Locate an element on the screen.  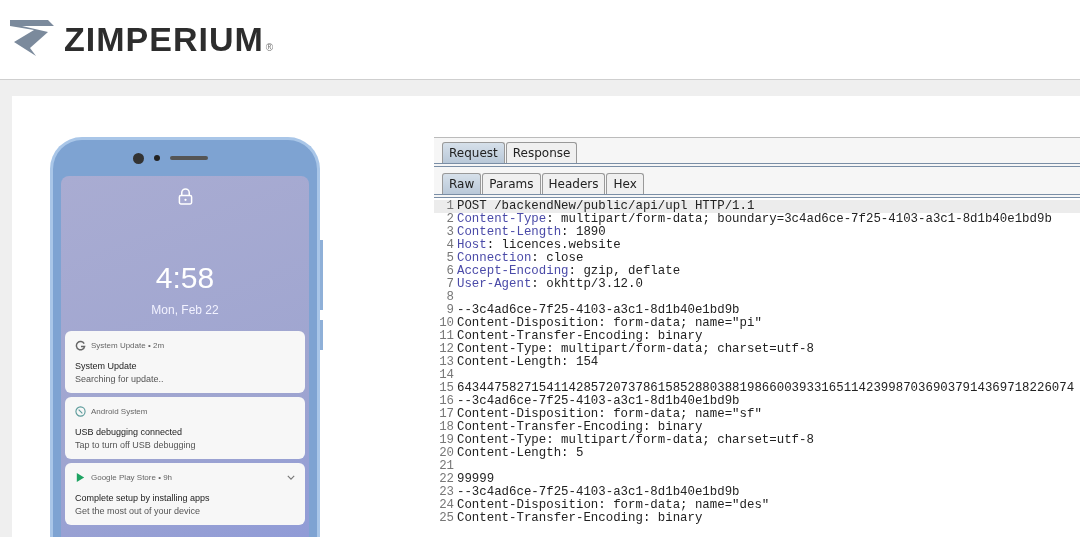
code-line: Host: licences.website is located at coordinates (539, 245).